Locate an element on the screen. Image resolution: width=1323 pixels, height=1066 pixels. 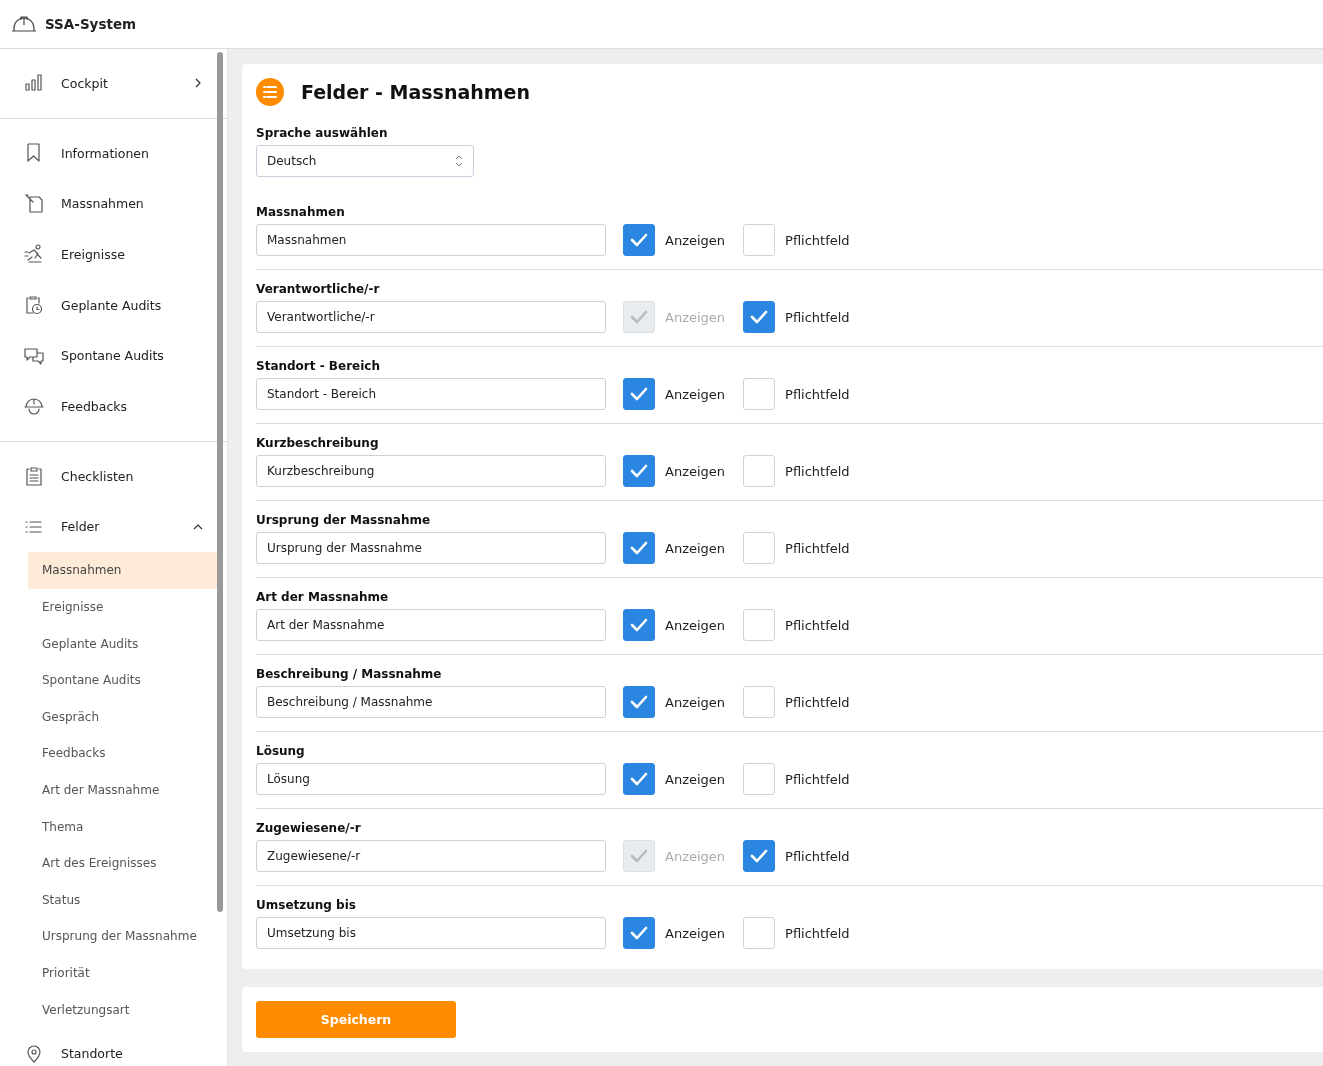
sidebar-subitem: Art des Ereignisses is located at coordinates (122, 863).